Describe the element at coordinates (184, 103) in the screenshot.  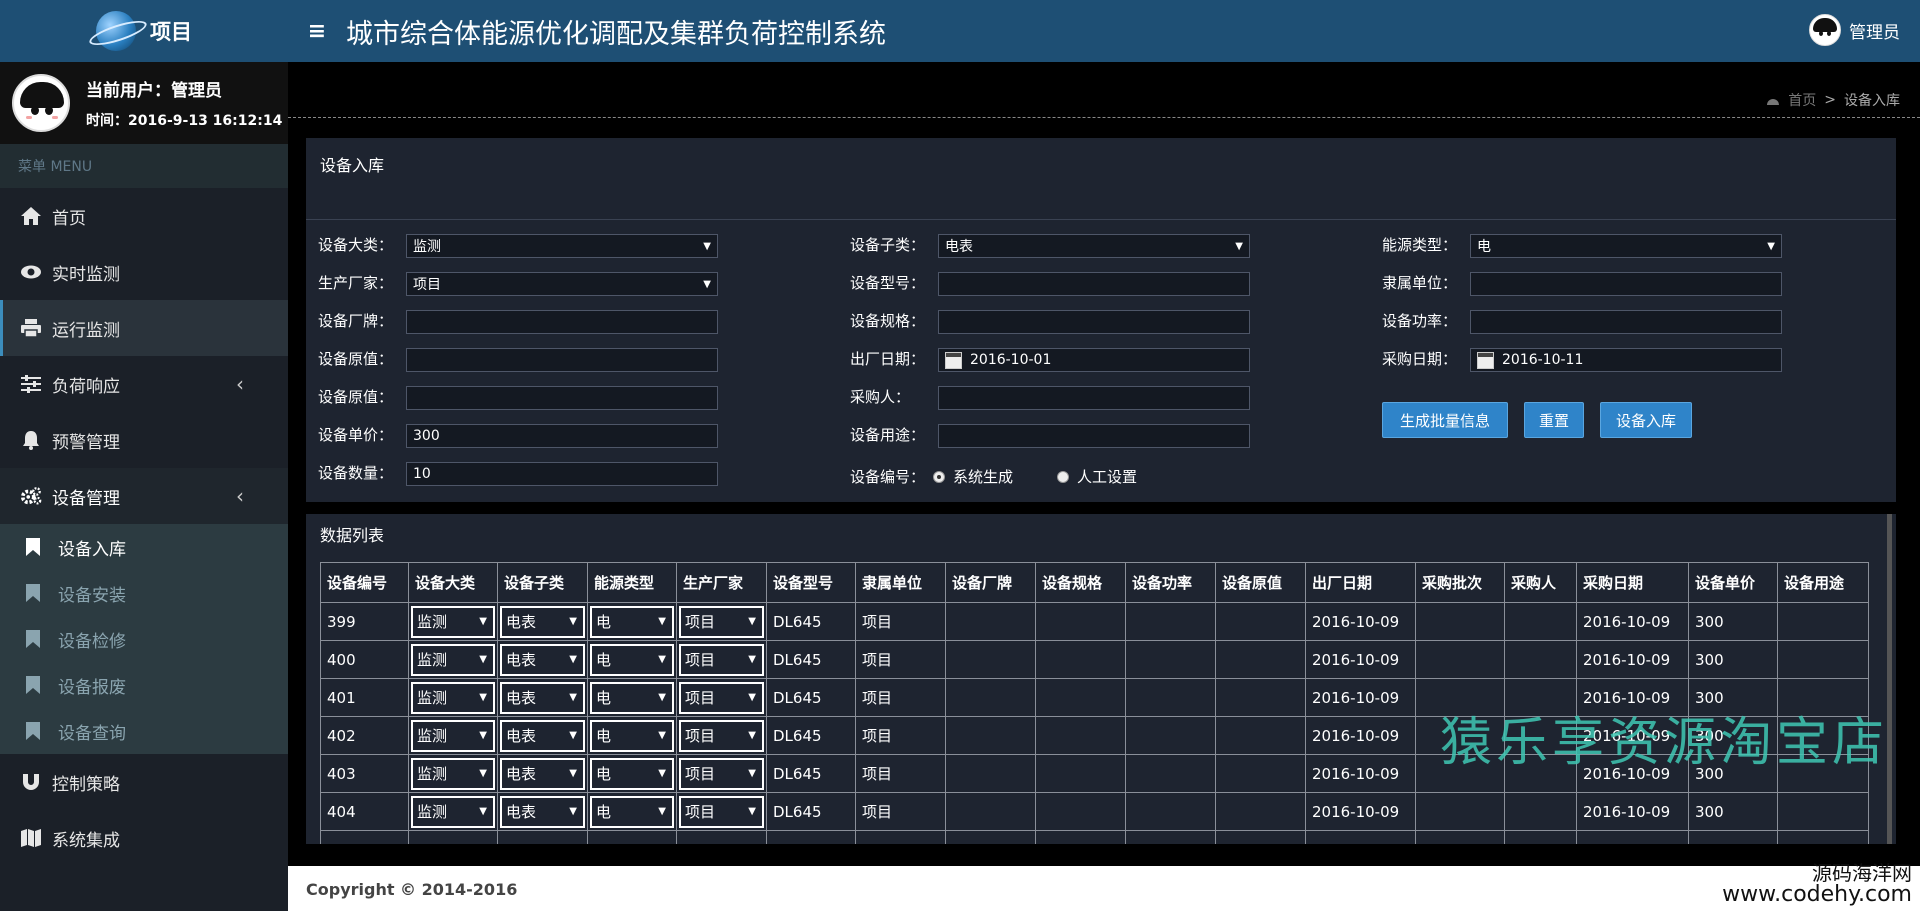
I see `user-info: 当前用户：管理员 时间：2016-9-13 16:12:14` at that location.